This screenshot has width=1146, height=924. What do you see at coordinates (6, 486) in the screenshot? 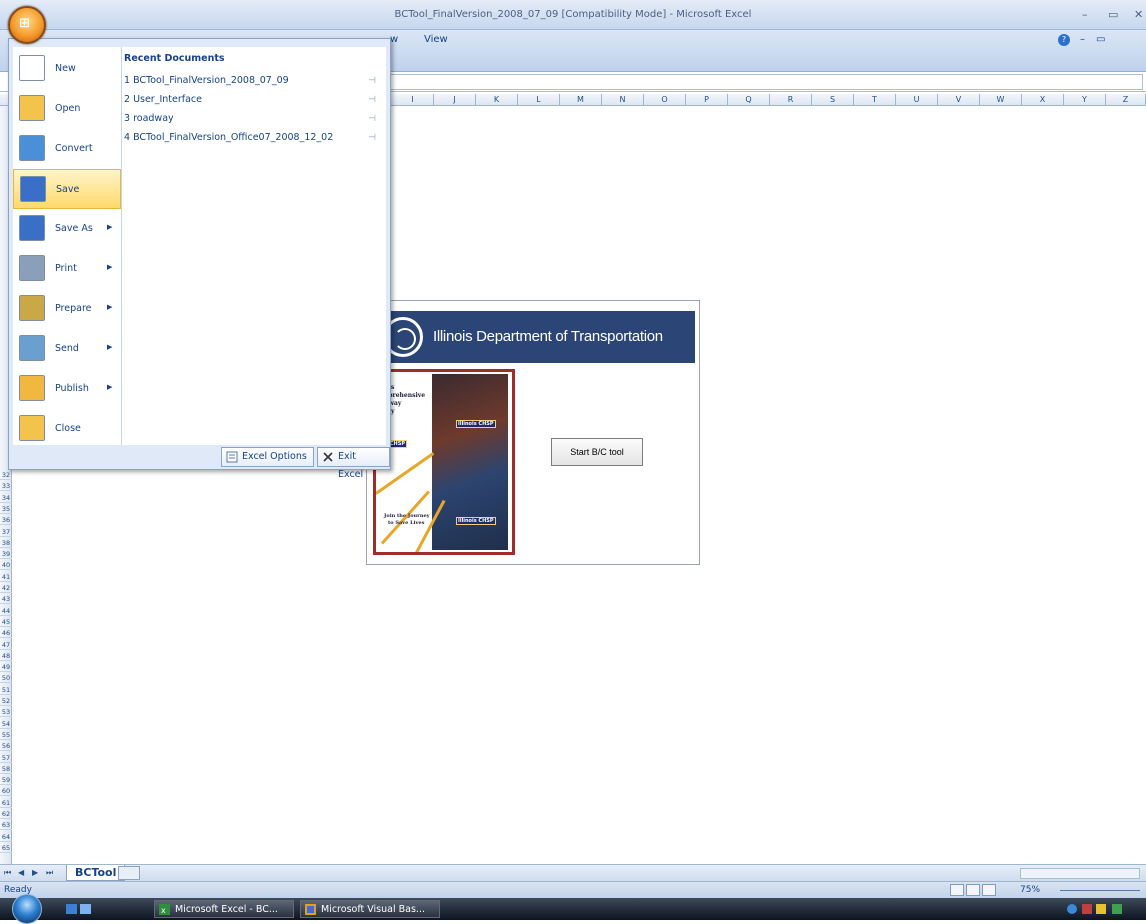
I see `row-header: 33` at bounding box center [6, 486].